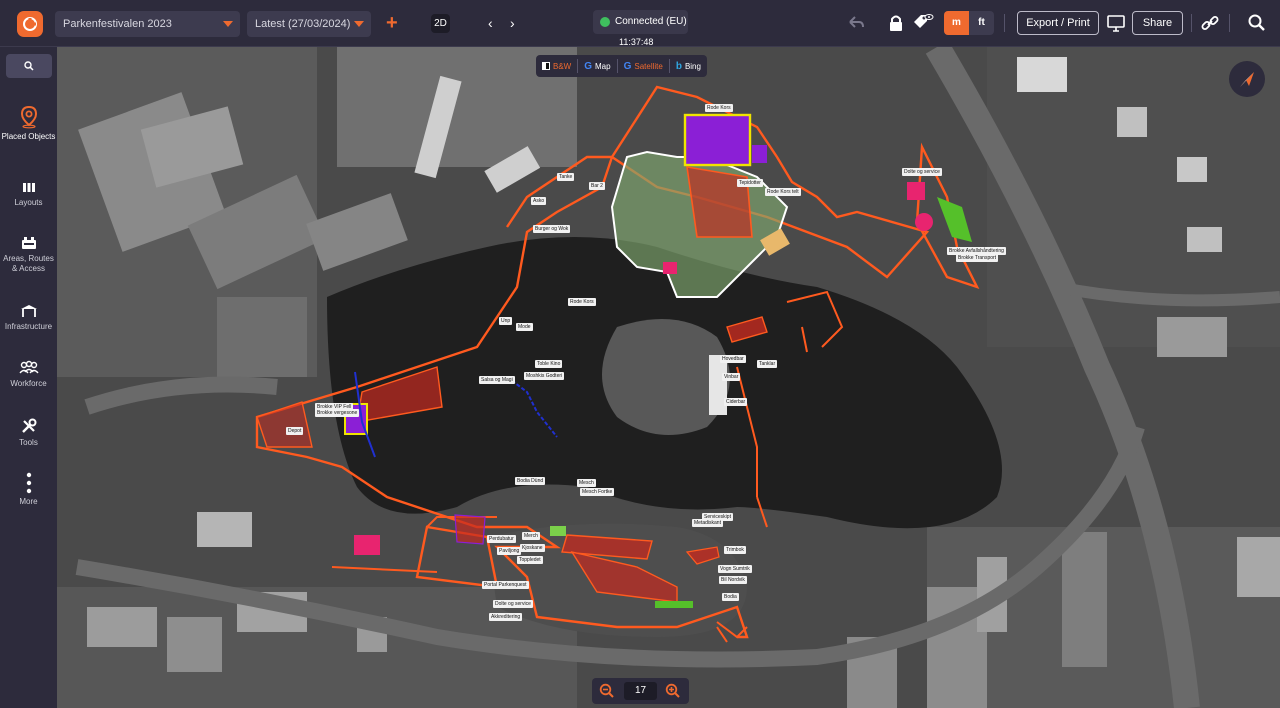  Describe the element at coordinates (603, 66) in the screenshot. I see `layer-label: Map` at that location.